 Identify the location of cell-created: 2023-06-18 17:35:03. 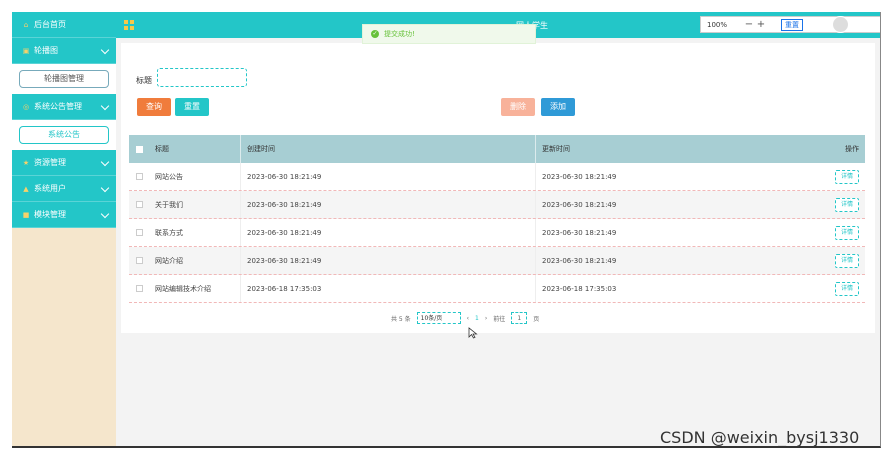
(388, 288).